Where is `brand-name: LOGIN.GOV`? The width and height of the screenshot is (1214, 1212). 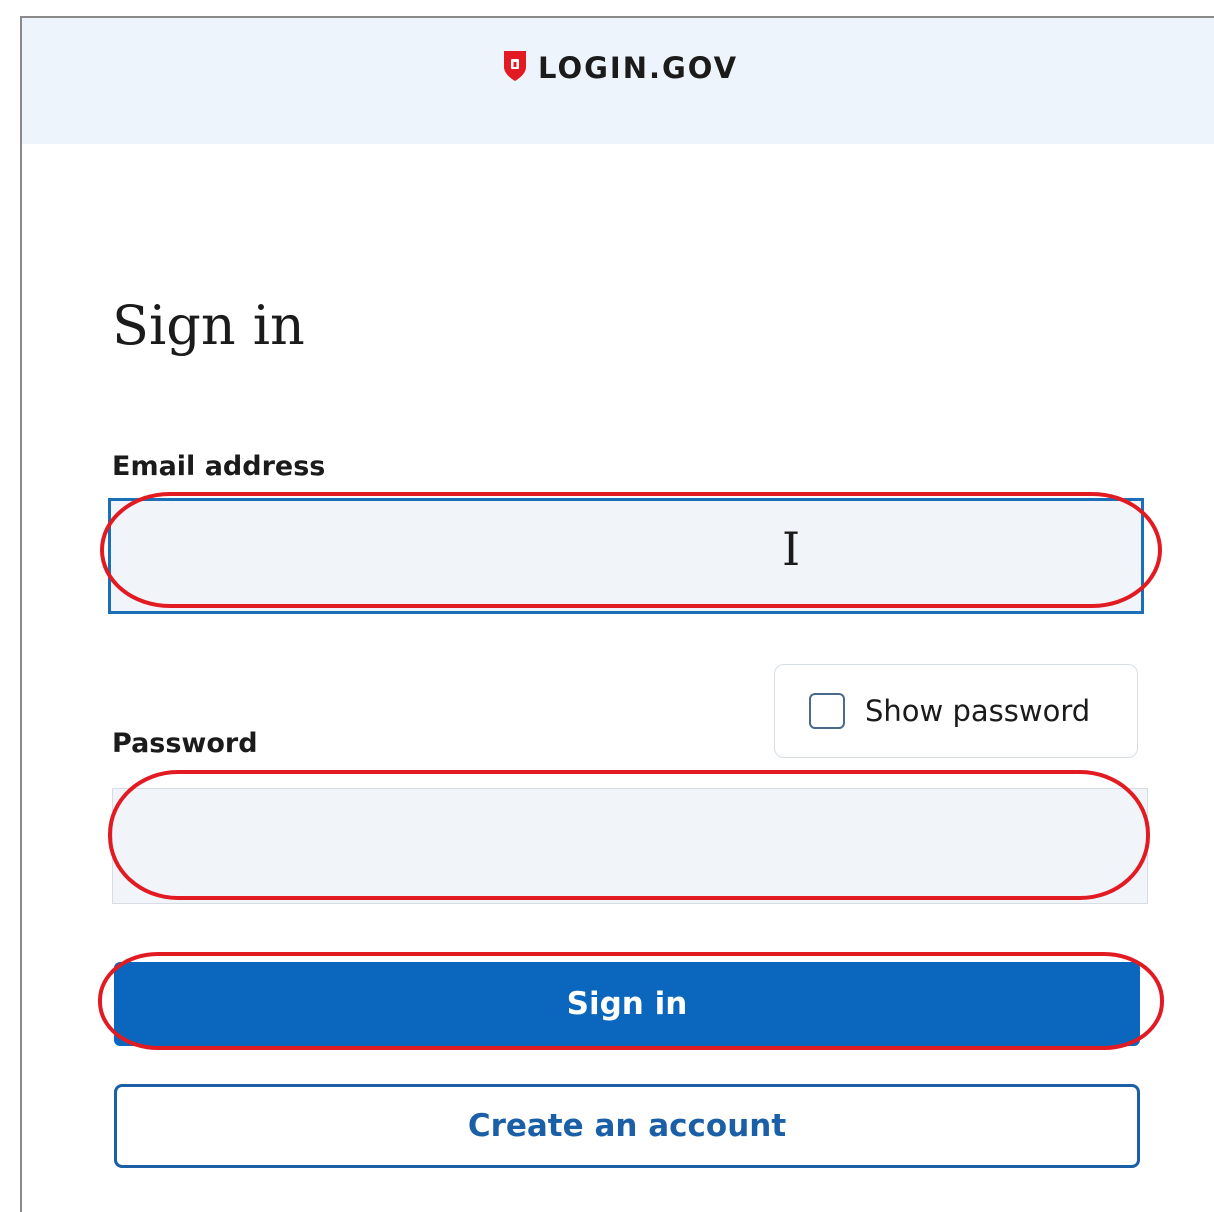
brand-name: LOGIN.GOV is located at coordinates (638, 68).